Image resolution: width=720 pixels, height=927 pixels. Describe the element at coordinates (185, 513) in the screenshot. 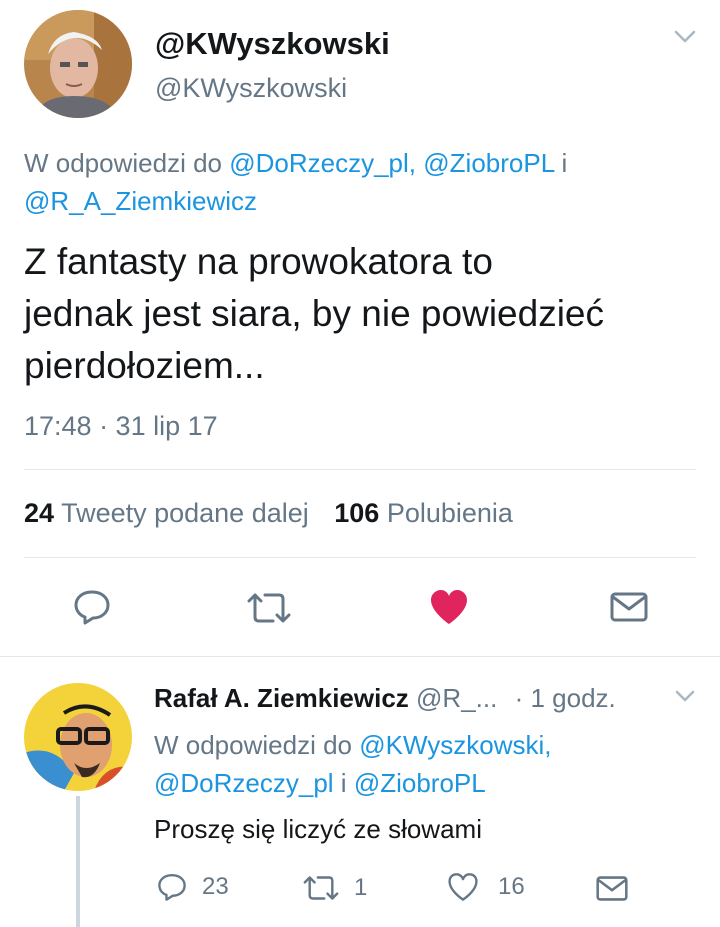

I see `retweets-label: Tweety podane dalej` at that location.